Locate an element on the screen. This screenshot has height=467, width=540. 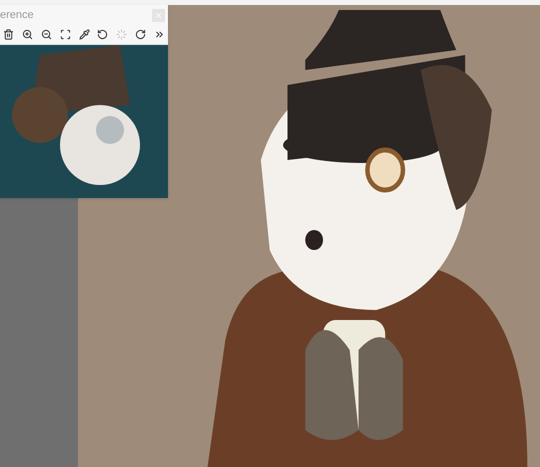
close-icon is located at coordinates (158, 15).